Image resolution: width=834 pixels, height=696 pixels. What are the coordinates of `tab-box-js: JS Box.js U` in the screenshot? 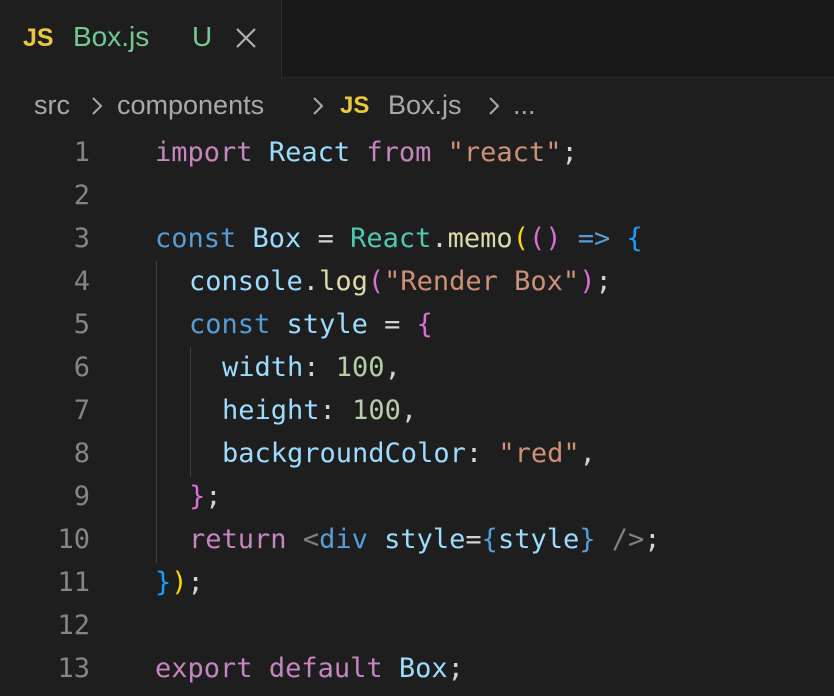 It's located at (141, 39).